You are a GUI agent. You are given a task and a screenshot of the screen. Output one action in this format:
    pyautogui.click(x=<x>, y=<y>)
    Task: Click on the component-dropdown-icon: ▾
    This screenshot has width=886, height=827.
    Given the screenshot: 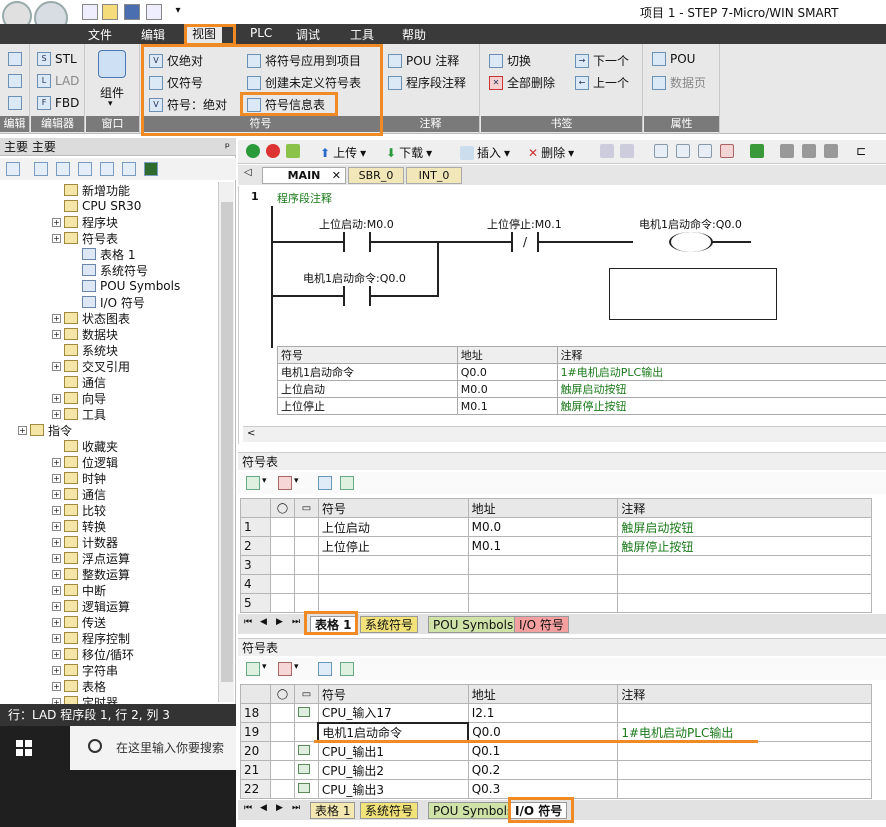 What is the action you would take?
    pyautogui.click(x=110, y=104)
    